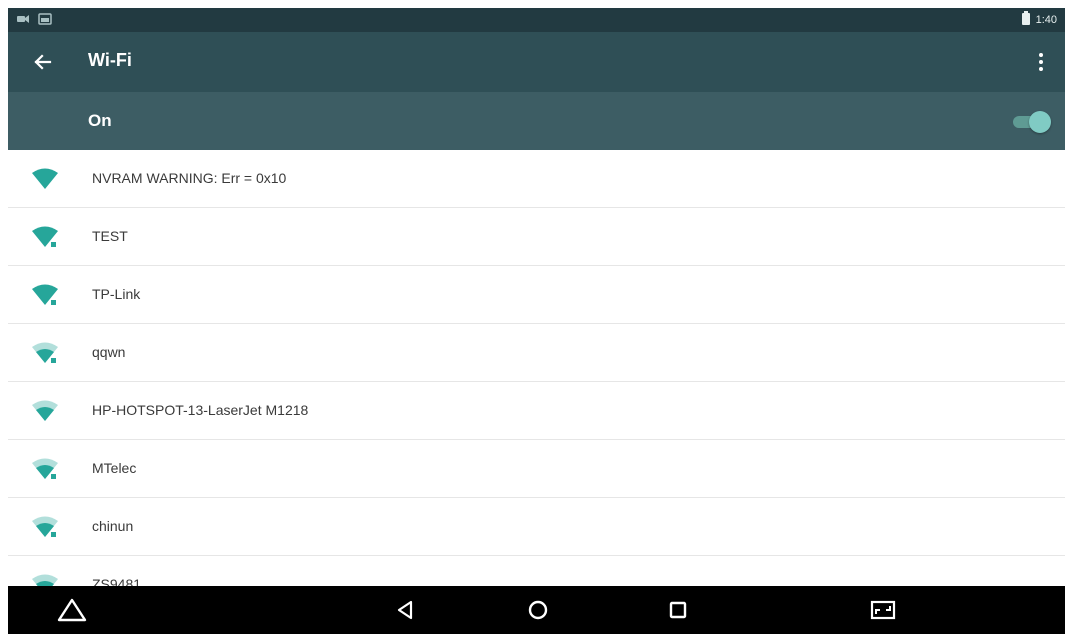  I want to click on navigation-bar, so click(536, 610).